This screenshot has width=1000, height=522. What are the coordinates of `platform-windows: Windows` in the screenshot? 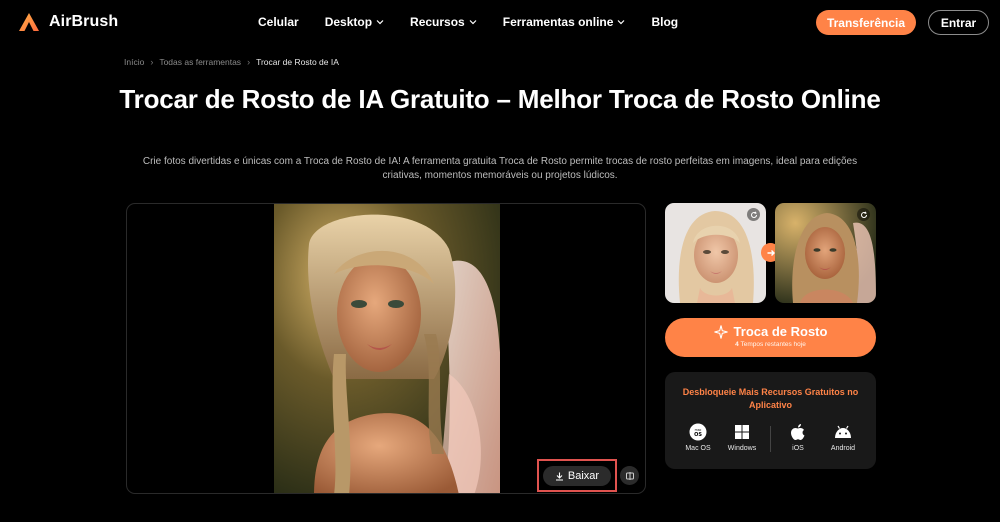 It's located at (742, 437).